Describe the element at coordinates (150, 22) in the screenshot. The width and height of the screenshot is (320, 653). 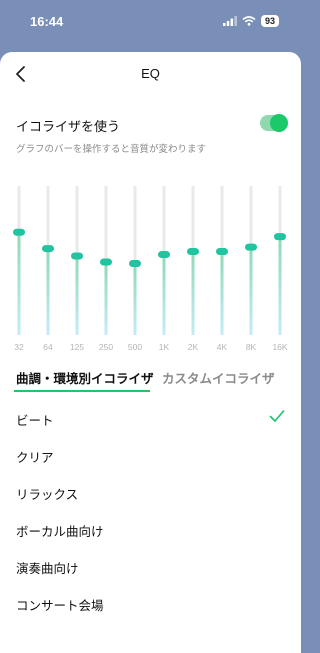
I see `status-bar: 16:44 93` at that location.